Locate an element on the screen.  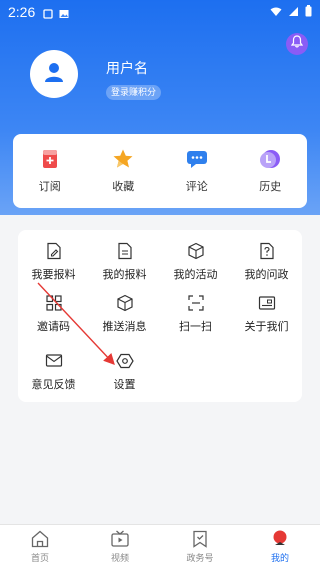
menu-item-my-reports: 我的报料 is located at coordinates (124, 258).